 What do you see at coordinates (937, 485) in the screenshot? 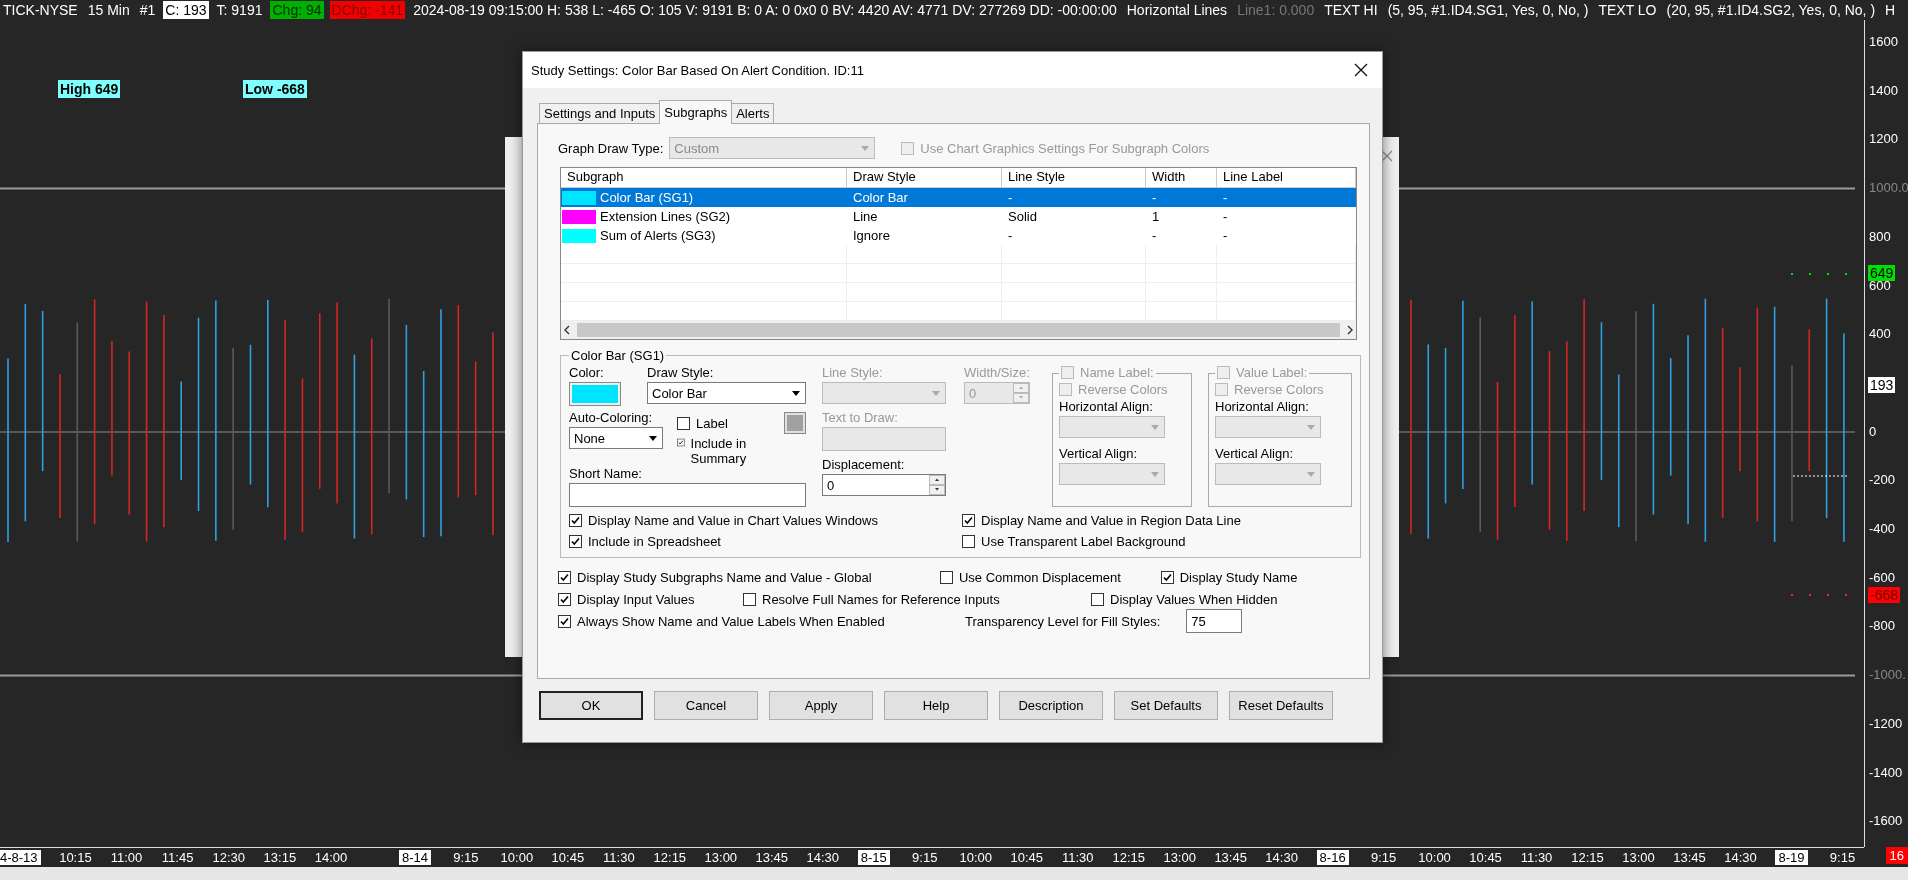
I see `spinner-icon` at bounding box center [937, 485].